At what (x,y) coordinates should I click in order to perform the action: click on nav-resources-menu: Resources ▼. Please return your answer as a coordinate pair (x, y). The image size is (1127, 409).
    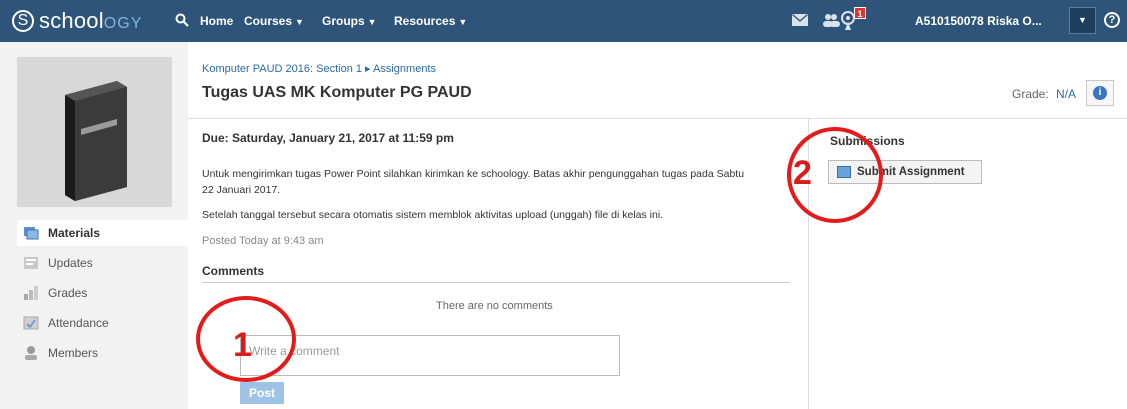
    Looking at the image, I should click on (430, 21).